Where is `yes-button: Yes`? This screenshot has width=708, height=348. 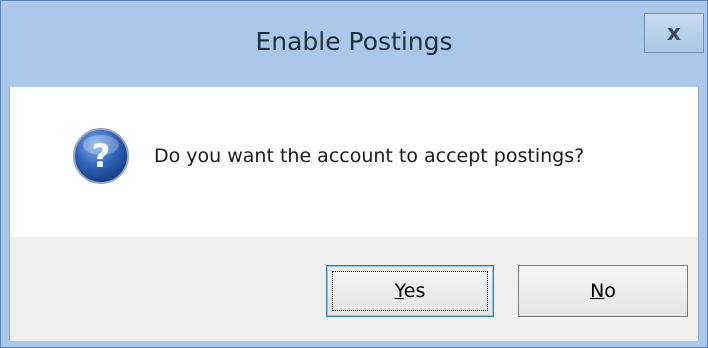
yes-button: Yes is located at coordinates (410, 291).